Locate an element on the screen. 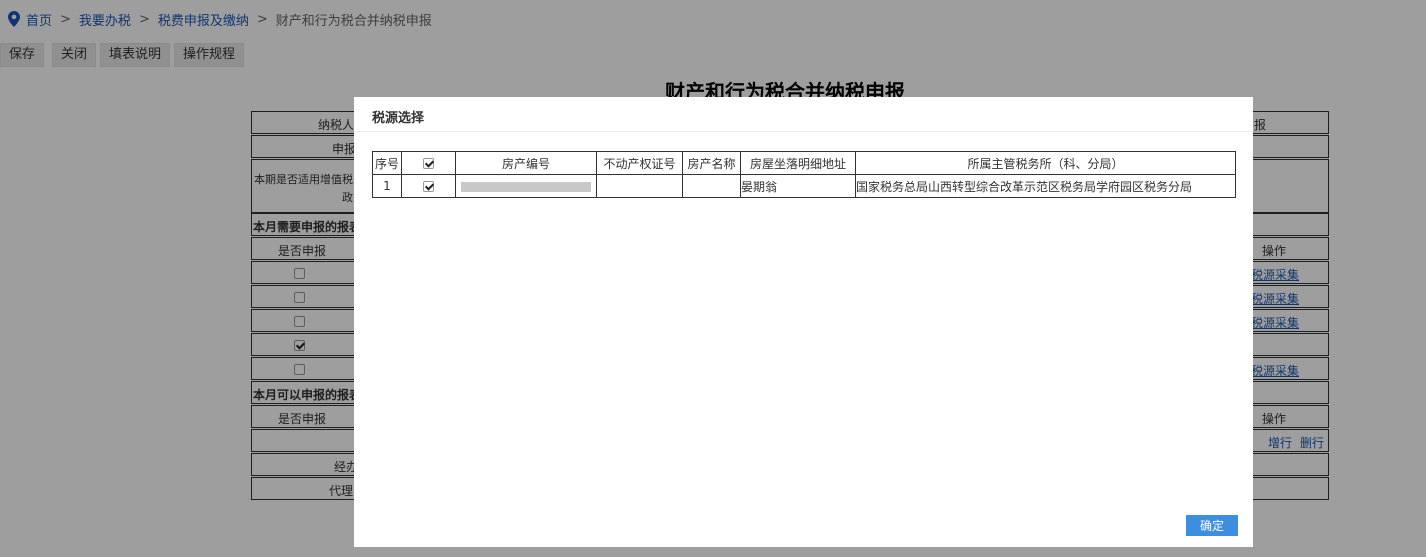 The width and height of the screenshot is (1426, 557). col-address-header: 房屋坐落明细地址 is located at coordinates (798, 163).